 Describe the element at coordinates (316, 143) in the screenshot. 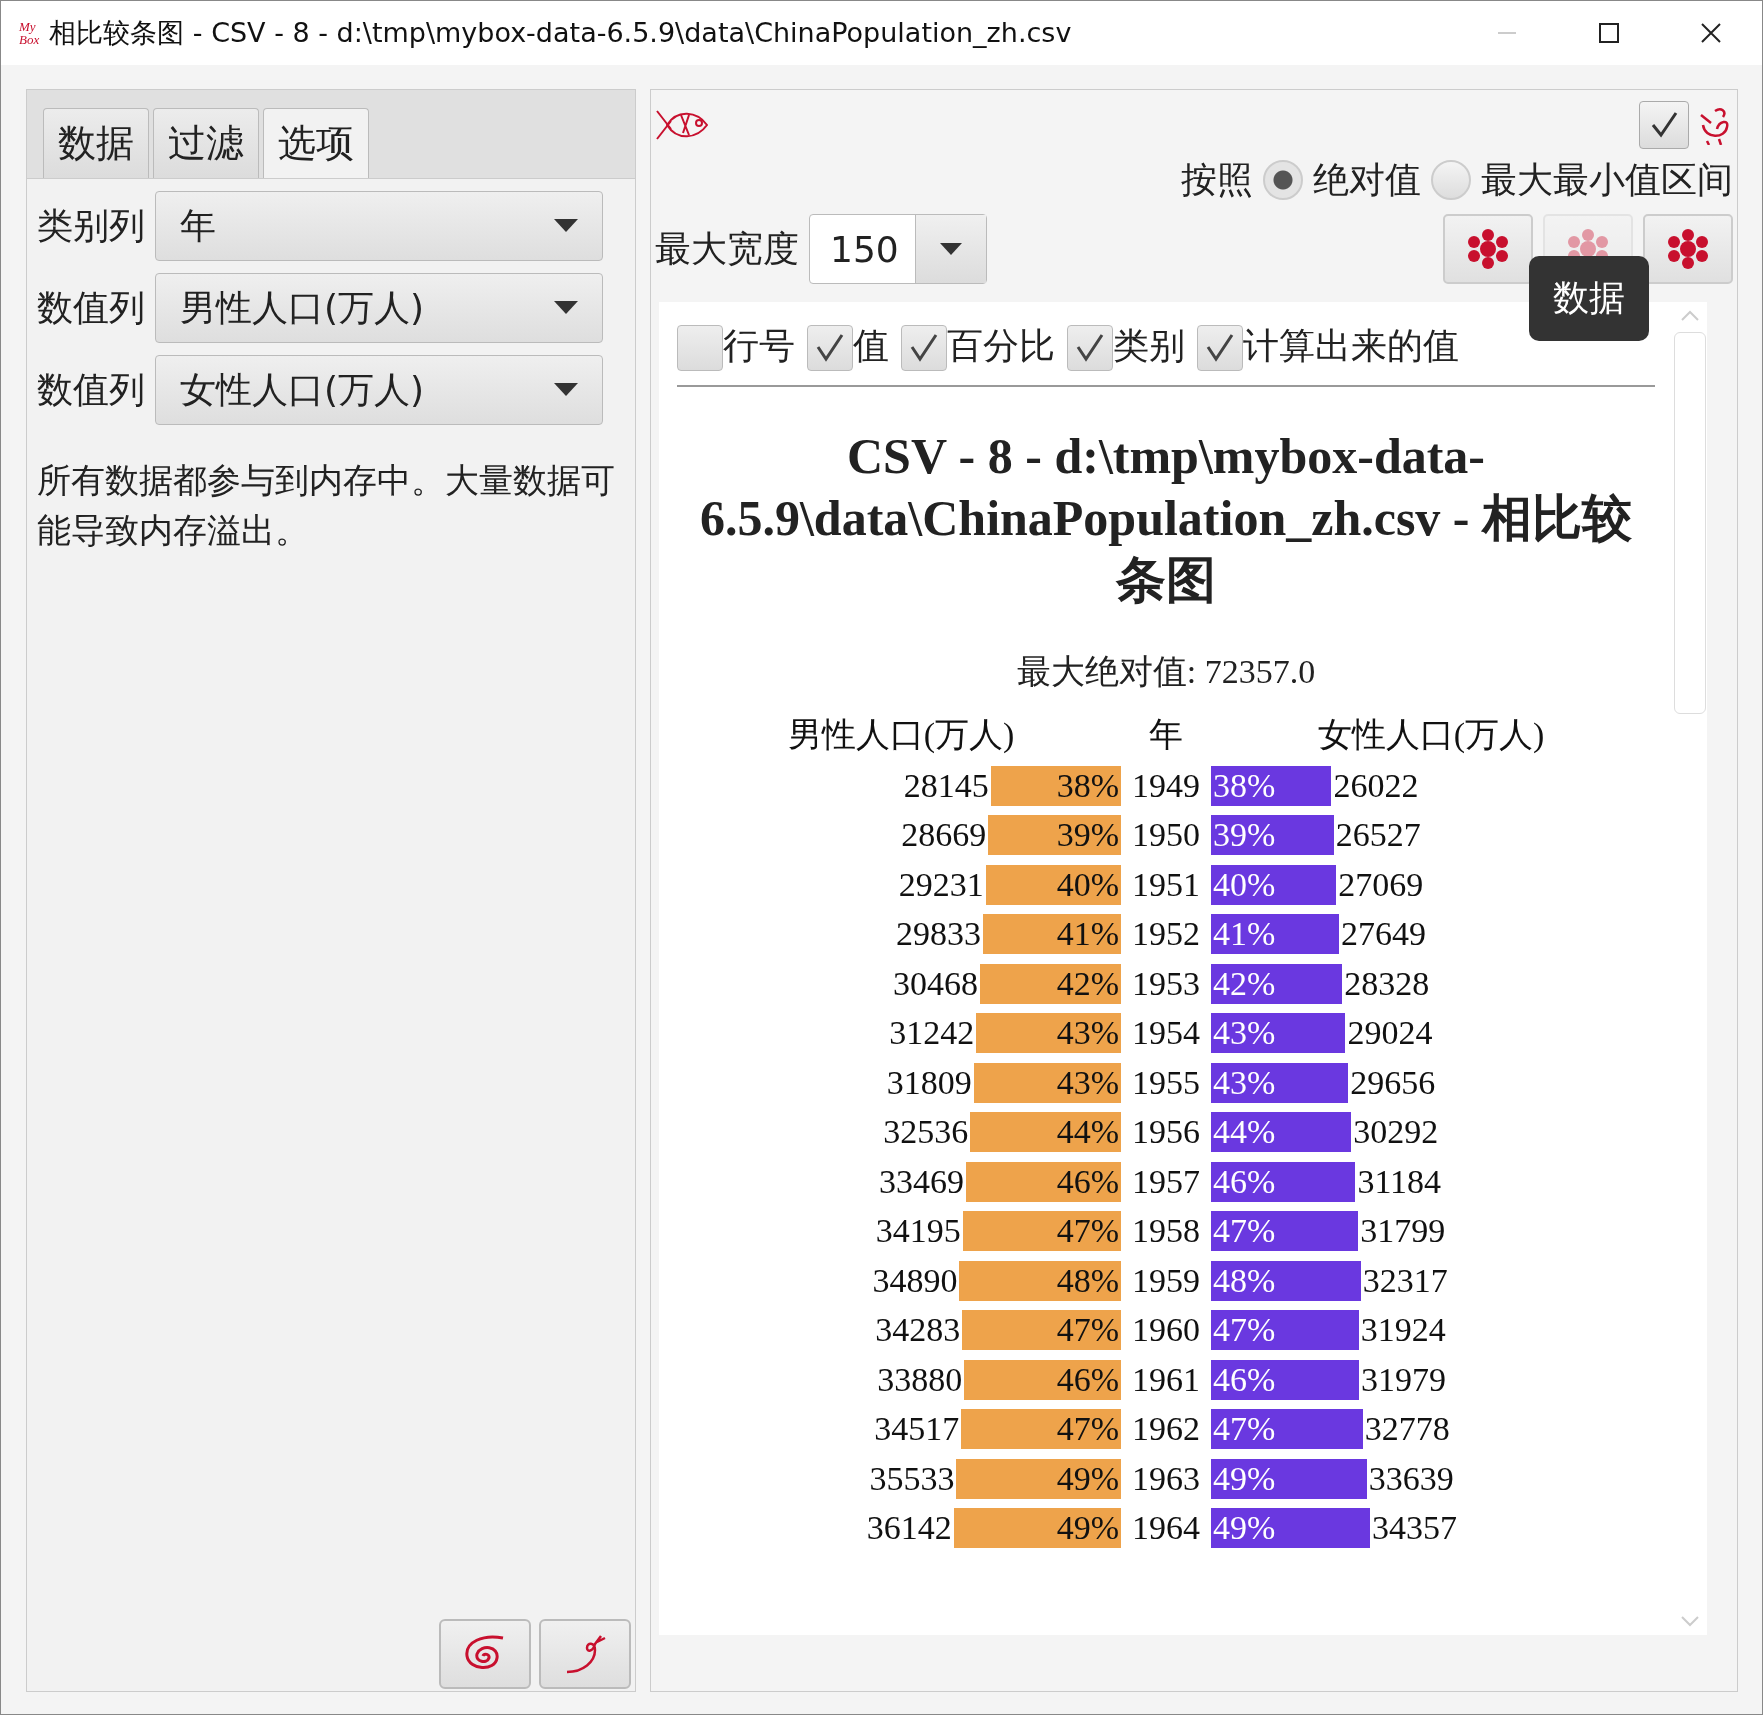

I see `tab: 选项` at that location.